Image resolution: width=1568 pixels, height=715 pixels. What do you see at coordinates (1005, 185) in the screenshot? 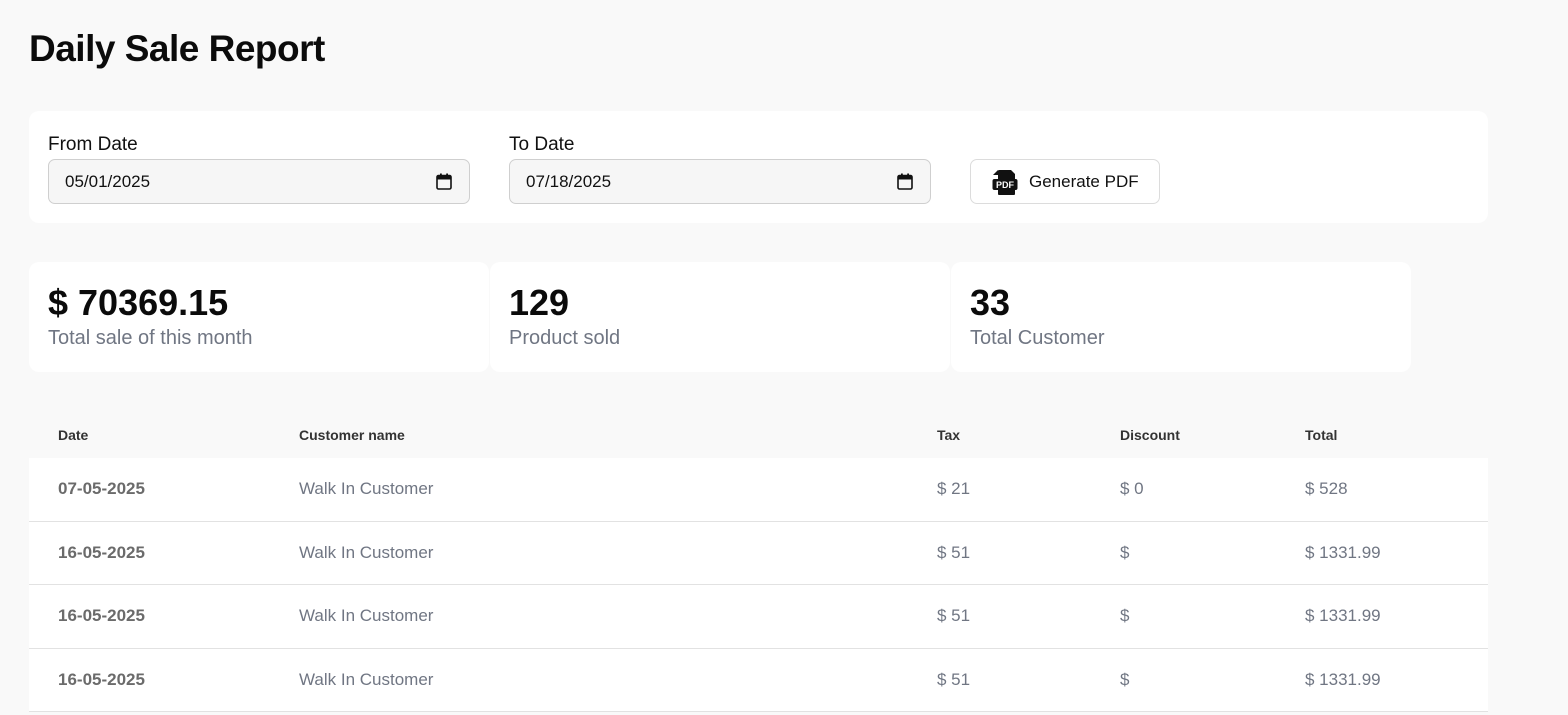
I see `pdf-icon-text: PDF` at bounding box center [1005, 185].